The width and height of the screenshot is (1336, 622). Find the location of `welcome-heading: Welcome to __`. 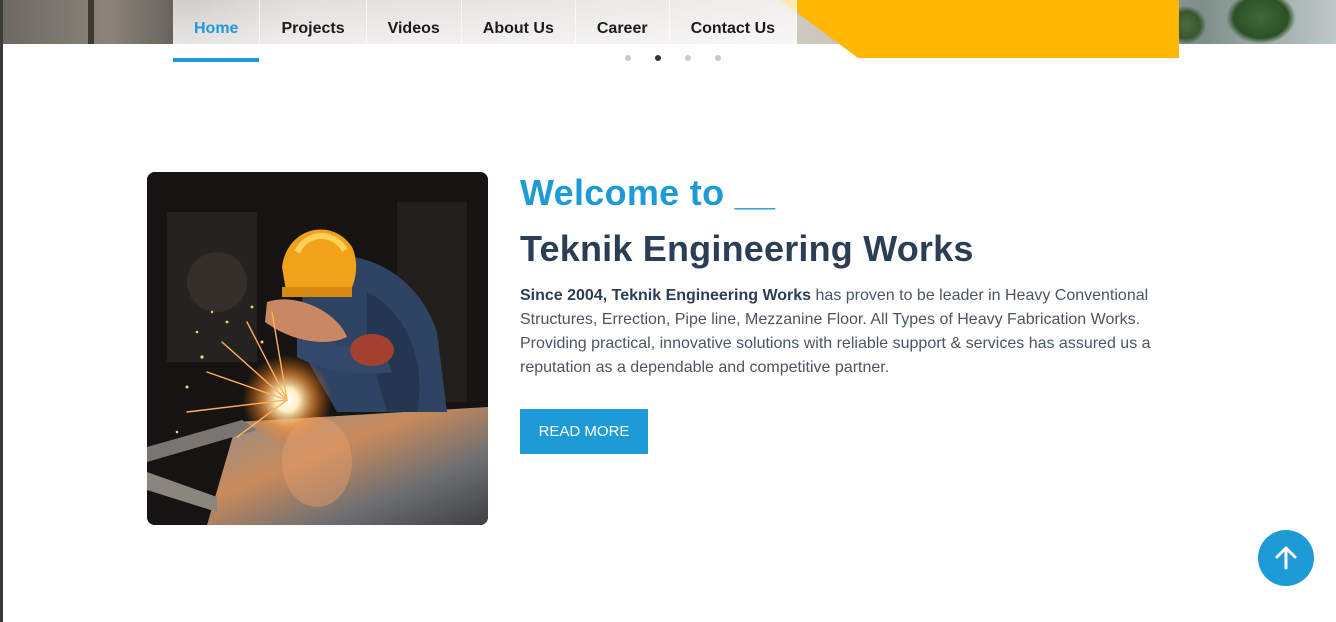

welcome-heading: Welcome to __ is located at coordinates (648, 192).